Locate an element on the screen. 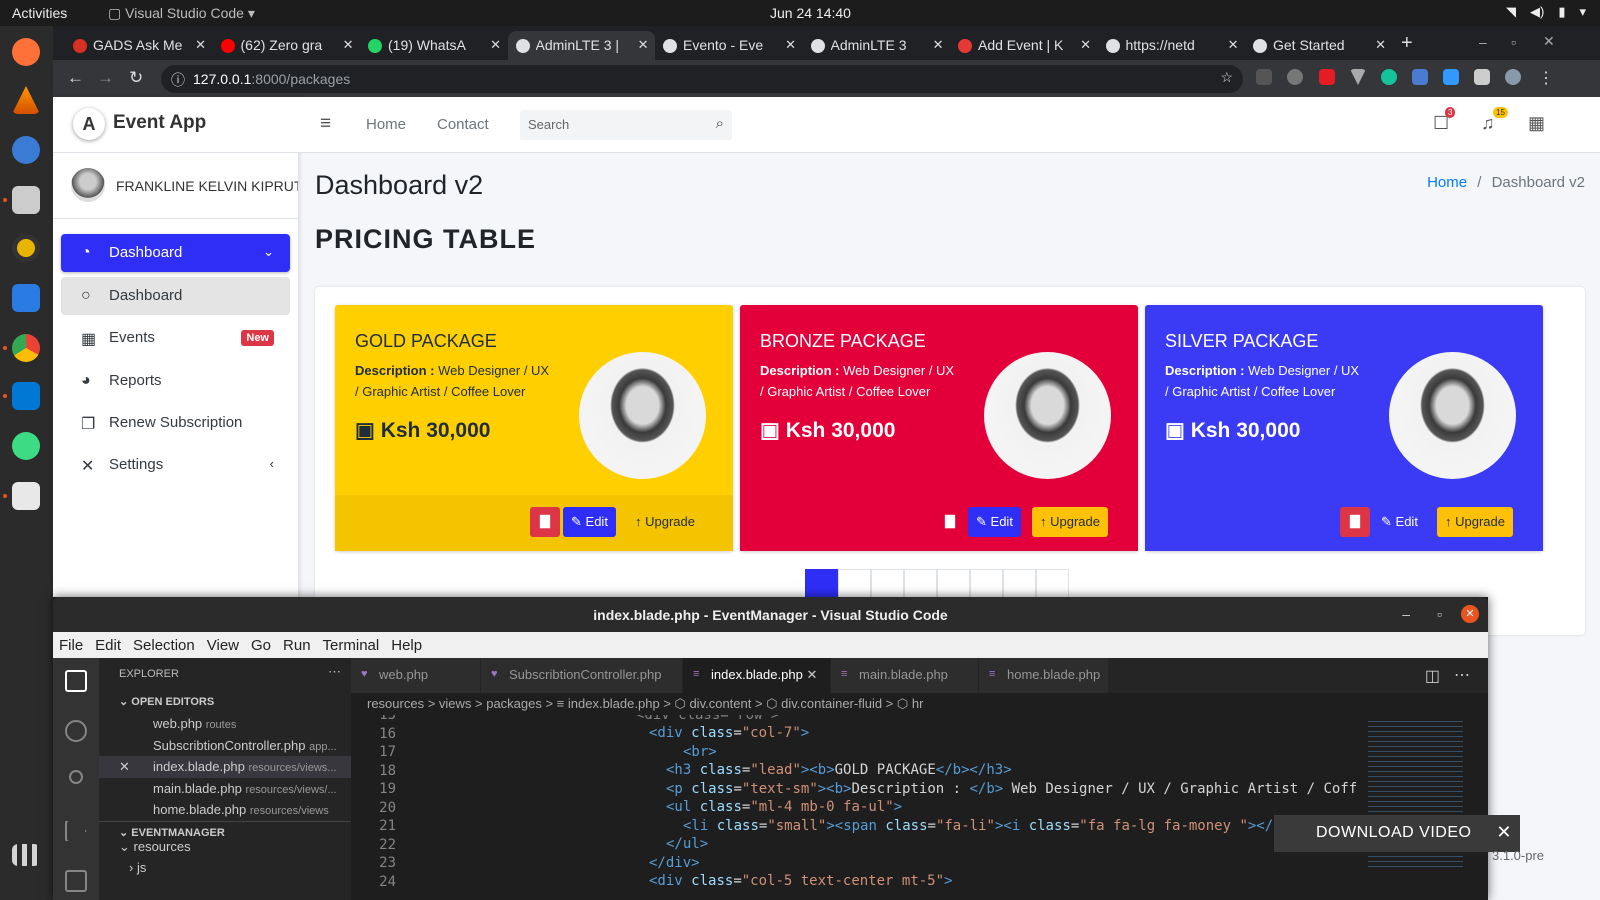 The width and height of the screenshot is (1600, 900). menu-item: Edit is located at coordinates (108, 647).